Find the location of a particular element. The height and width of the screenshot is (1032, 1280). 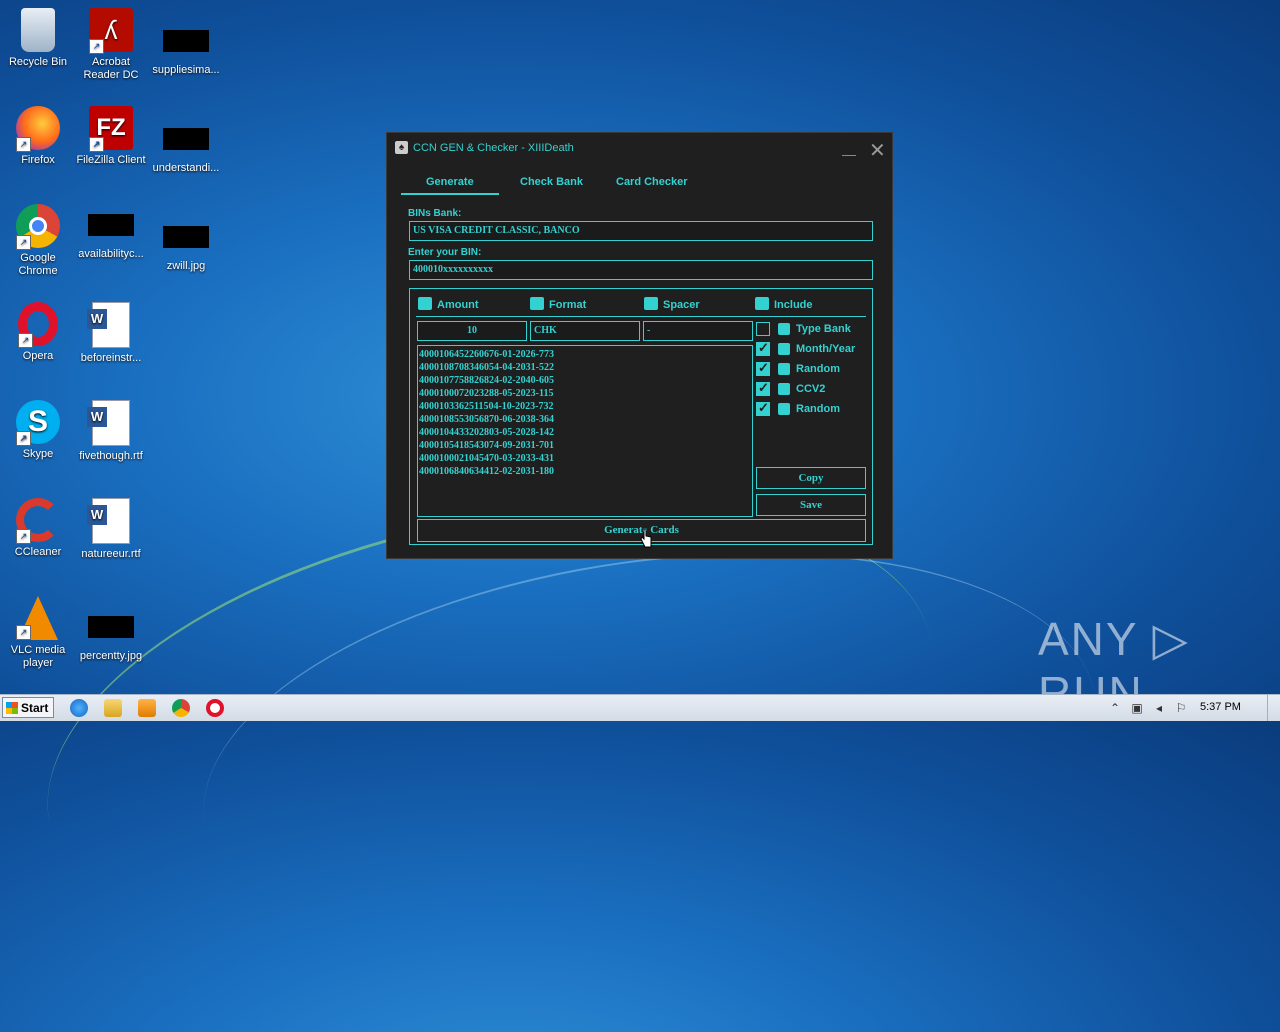

close-button: ✕ is located at coordinates (877, 150).